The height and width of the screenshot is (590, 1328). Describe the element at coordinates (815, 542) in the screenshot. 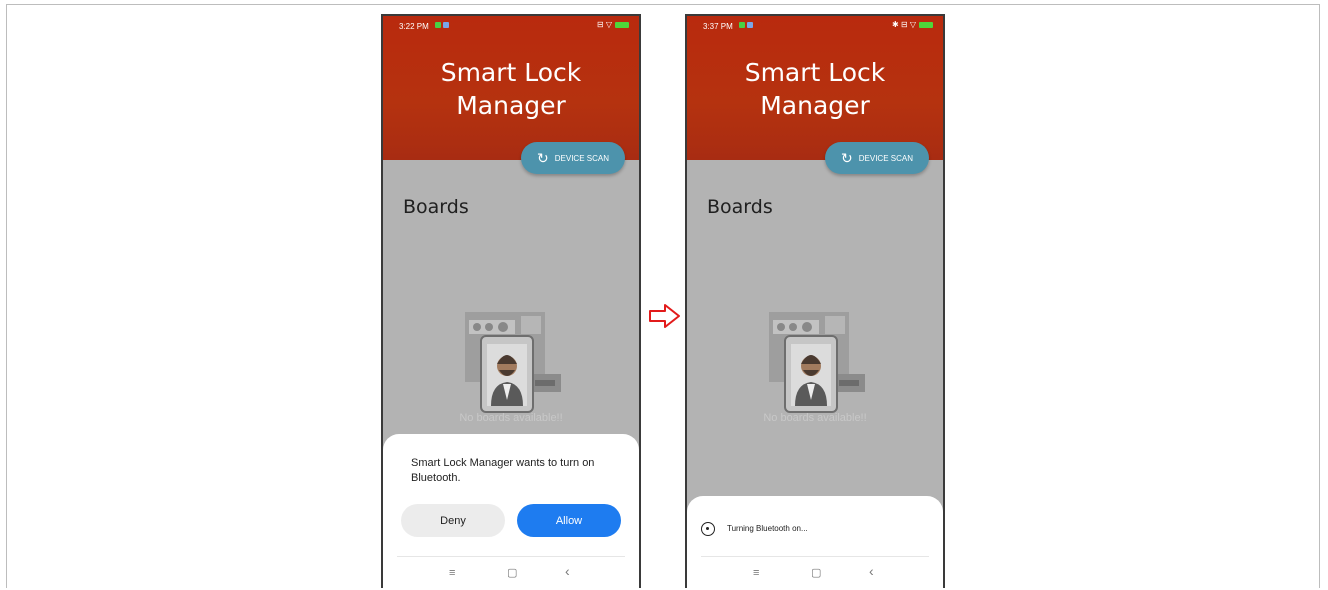

I see `bluetooth-progress-dialog: Turning Bluetooth on... ≡ ▢ ‹` at that location.